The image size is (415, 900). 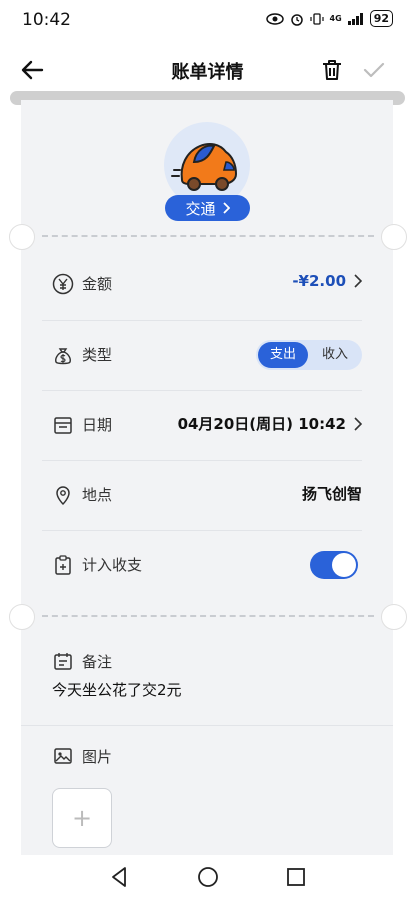 What do you see at coordinates (63, 496) in the screenshot?
I see `location-pin-icon` at bounding box center [63, 496].